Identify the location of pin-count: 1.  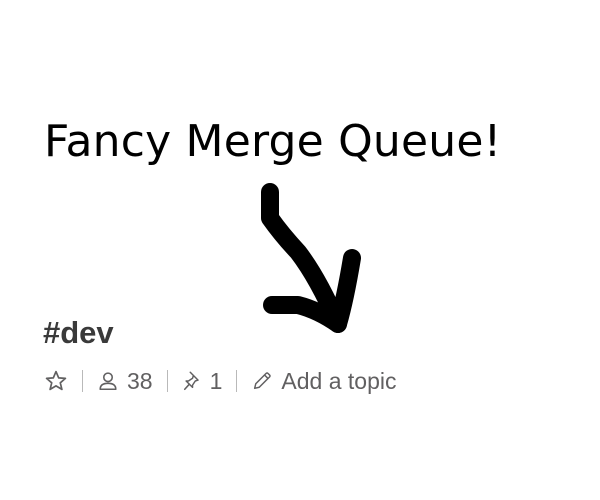
(216, 380).